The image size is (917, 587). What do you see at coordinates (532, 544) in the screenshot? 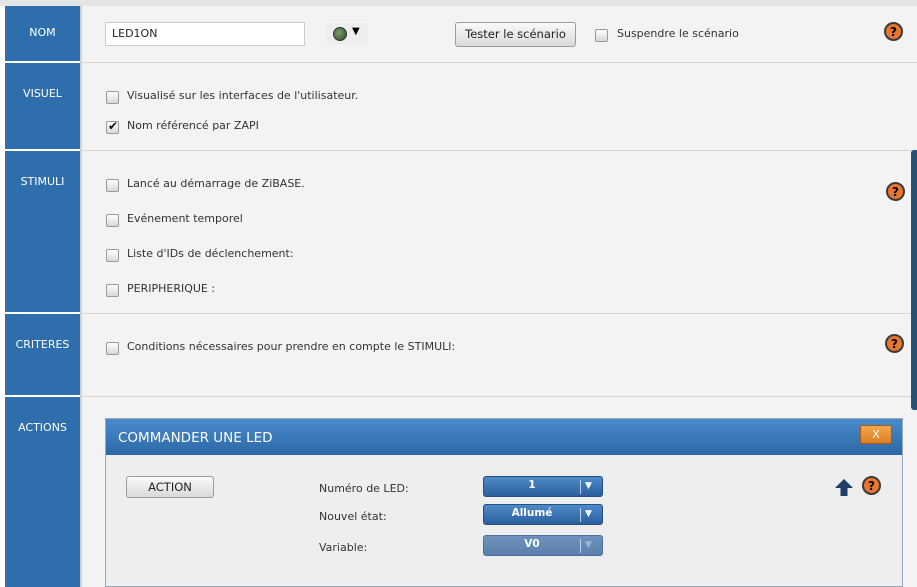
I see `variable-value: V0` at bounding box center [532, 544].